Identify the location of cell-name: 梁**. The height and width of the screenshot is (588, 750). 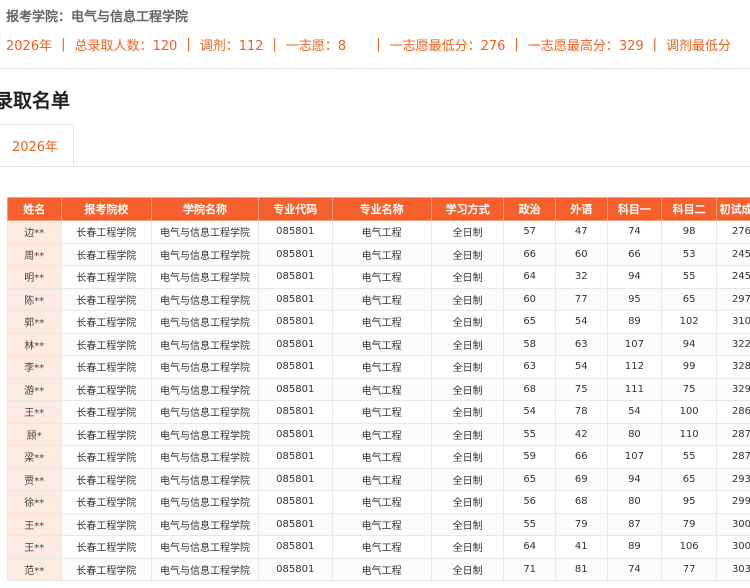
(34, 457).